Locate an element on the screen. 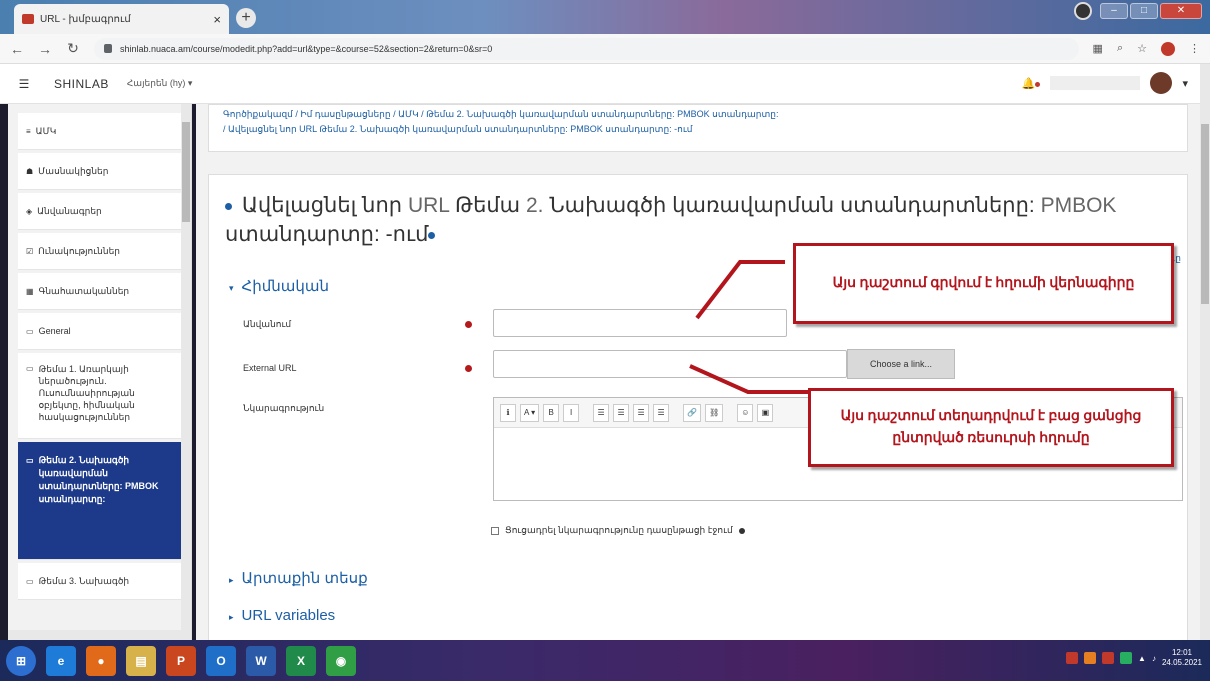 The height and width of the screenshot is (681, 1210). tab-title: URL - խմբագրում is located at coordinates (85, 19).